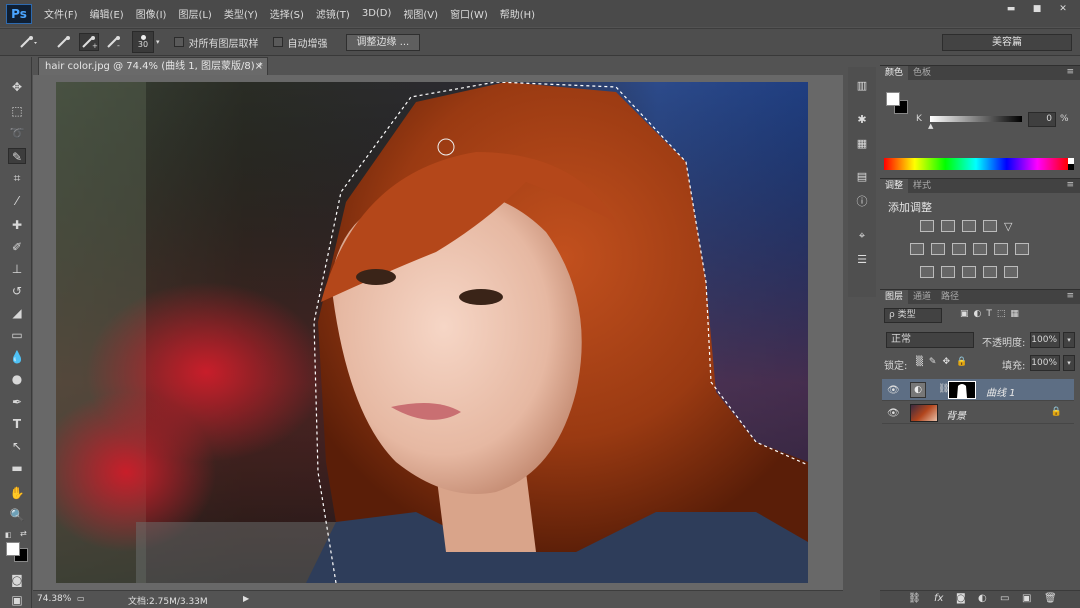 The width and height of the screenshot is (1080, 608). What do you see at coordinates (938, 598) in the screenshot?
I see `layer-style-icon: fx` at bounding box center [938, 598].